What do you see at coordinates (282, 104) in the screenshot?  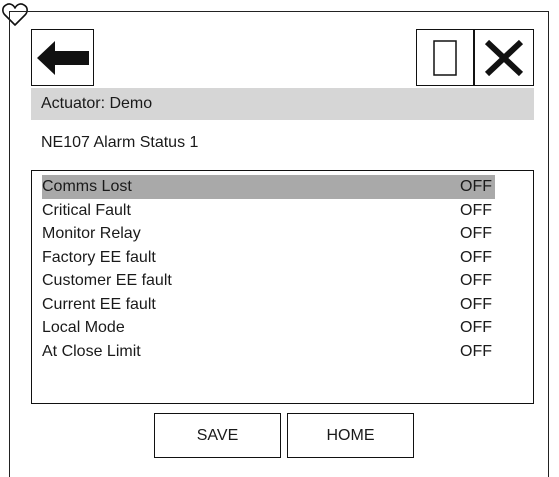 I see `actuator-header: Actuator: Demo` at bounding box center [282, 104].